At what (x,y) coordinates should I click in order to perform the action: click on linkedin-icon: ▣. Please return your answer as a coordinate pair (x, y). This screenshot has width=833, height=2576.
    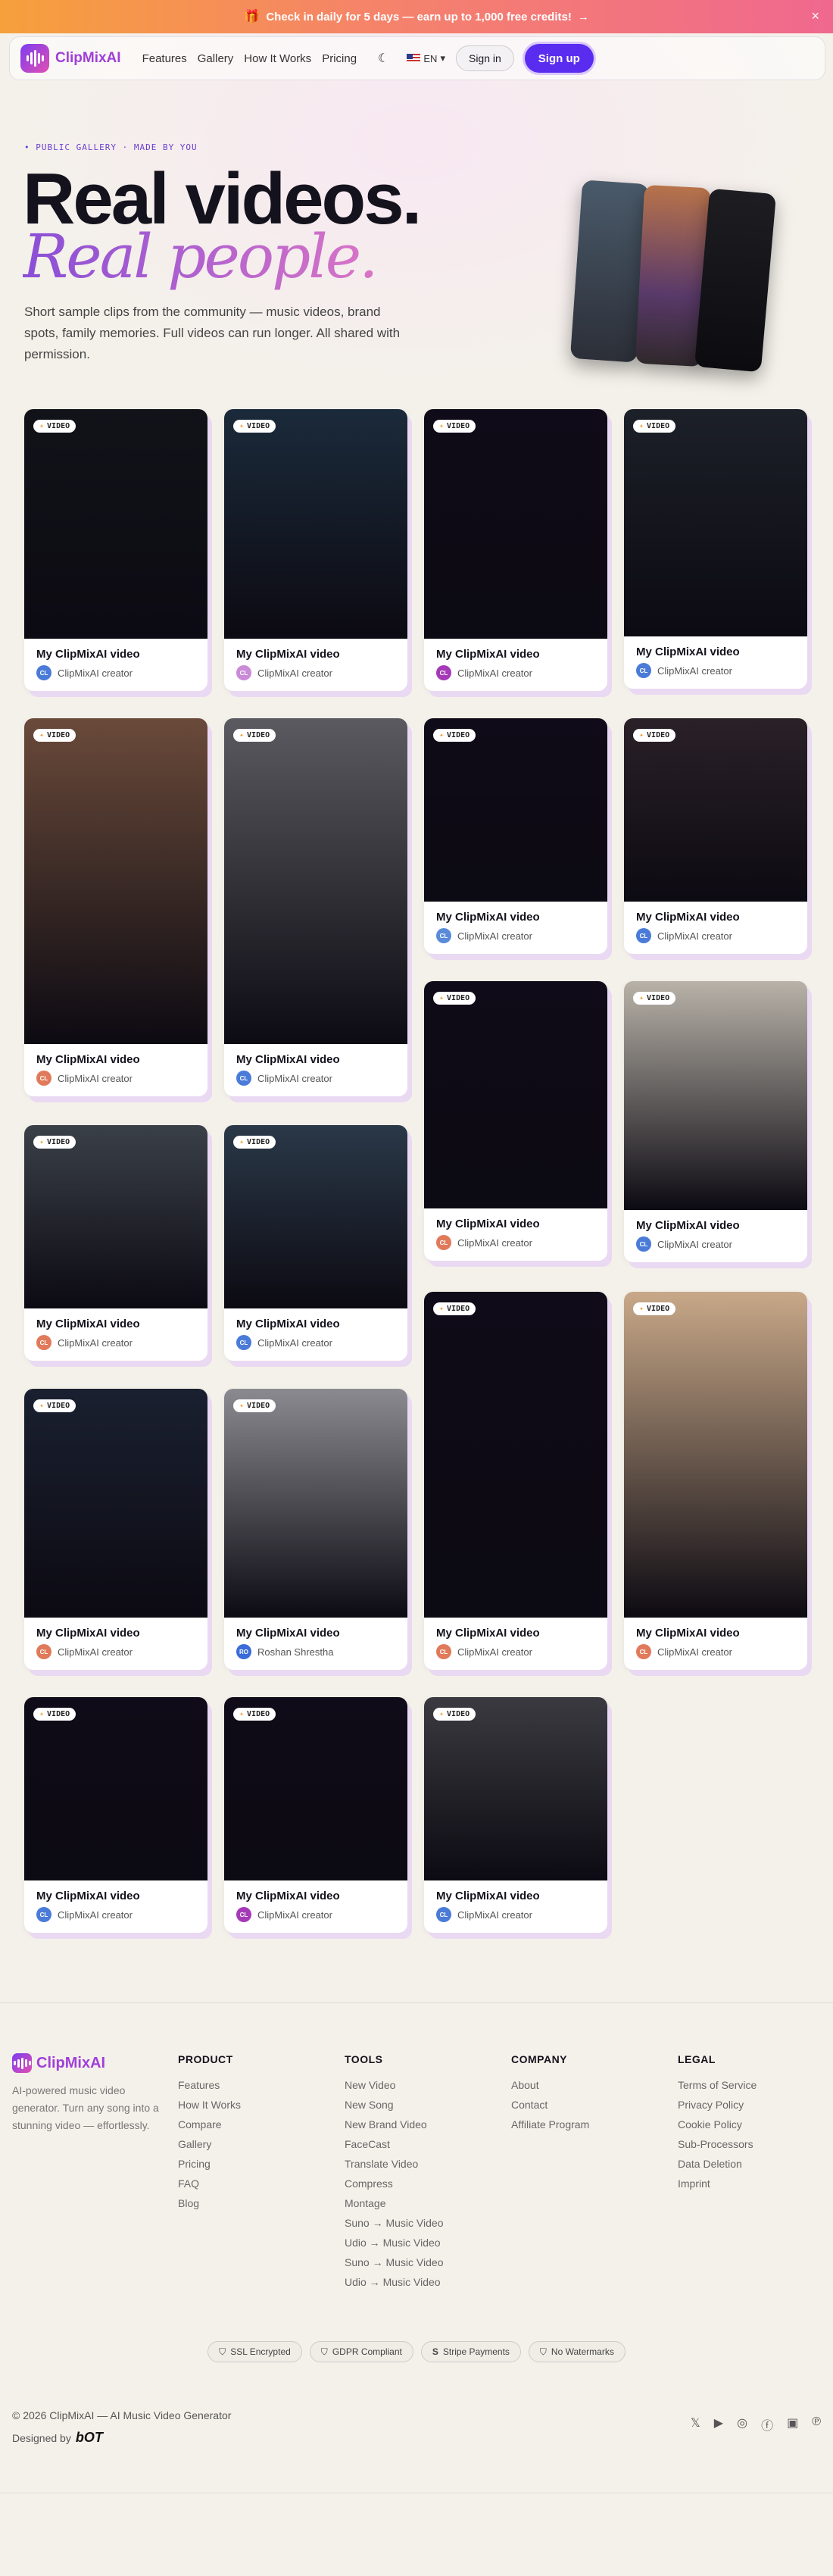
    Looking at the image, I should click on (792, 2424).